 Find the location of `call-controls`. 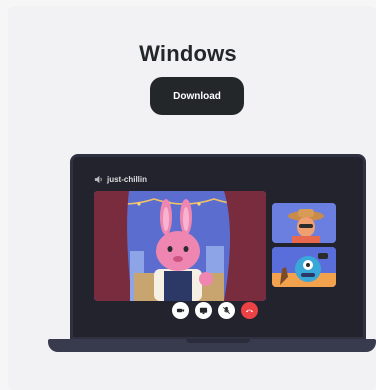

call-controls is located at coordinates (215, 310).